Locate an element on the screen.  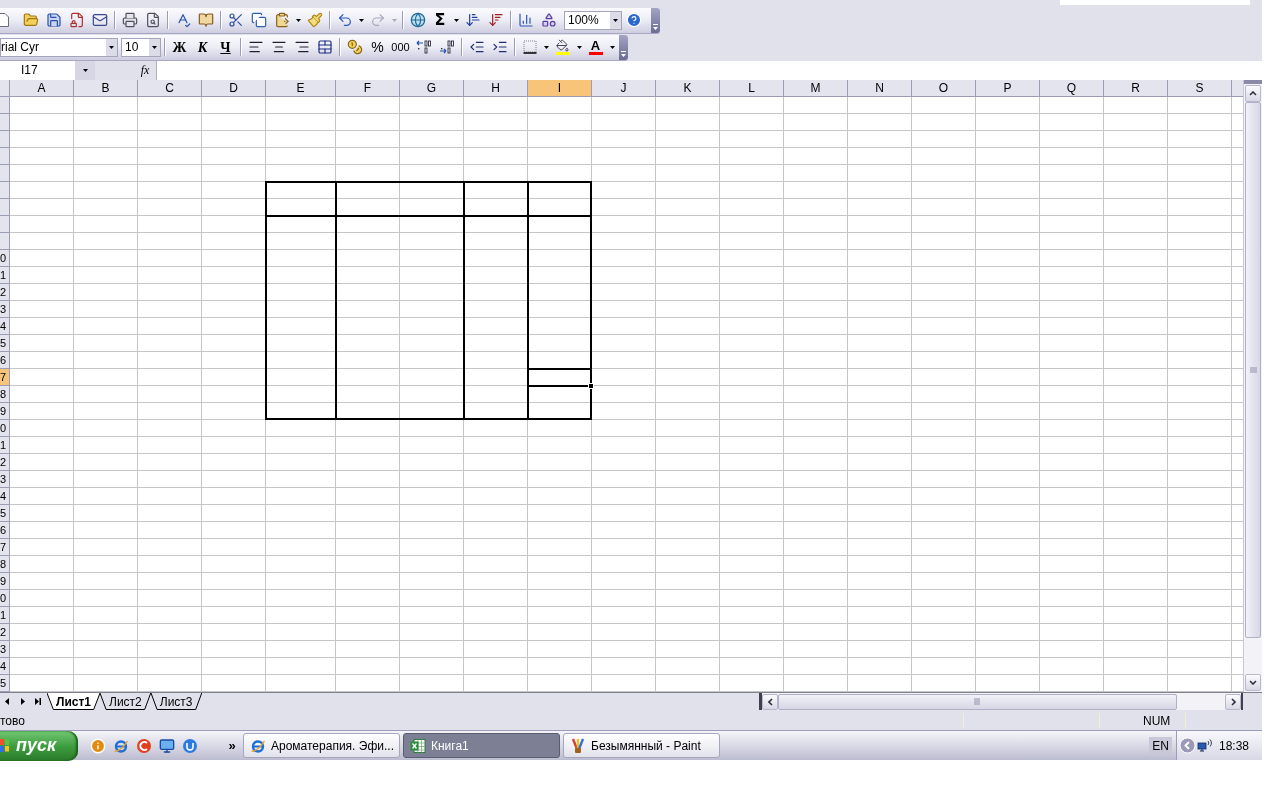
round-logo-icon is located at coordinates (144, 745).